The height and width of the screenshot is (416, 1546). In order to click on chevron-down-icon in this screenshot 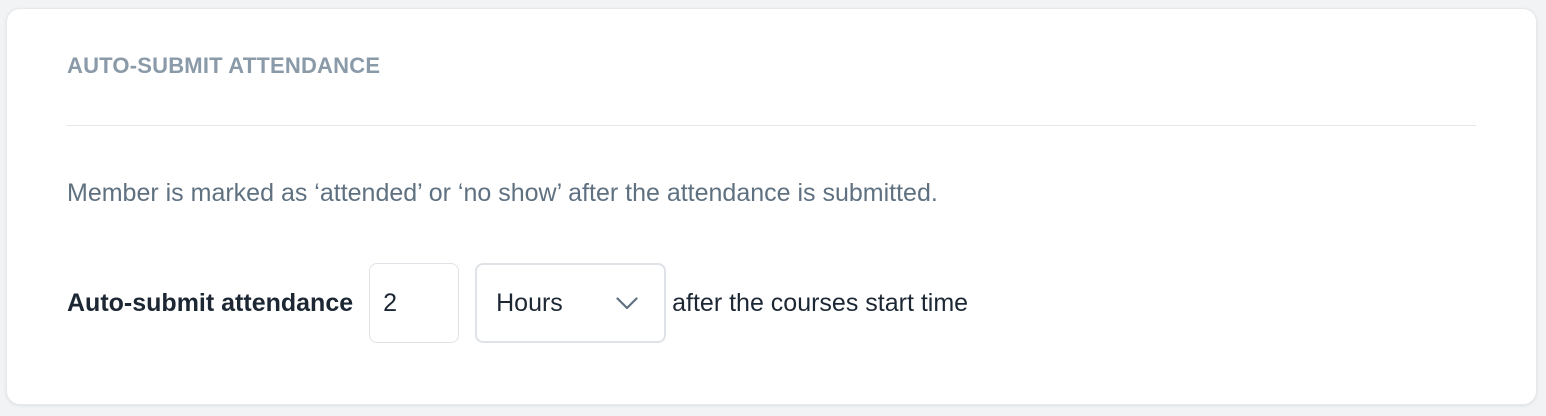, I will do `click(627, 303)`.